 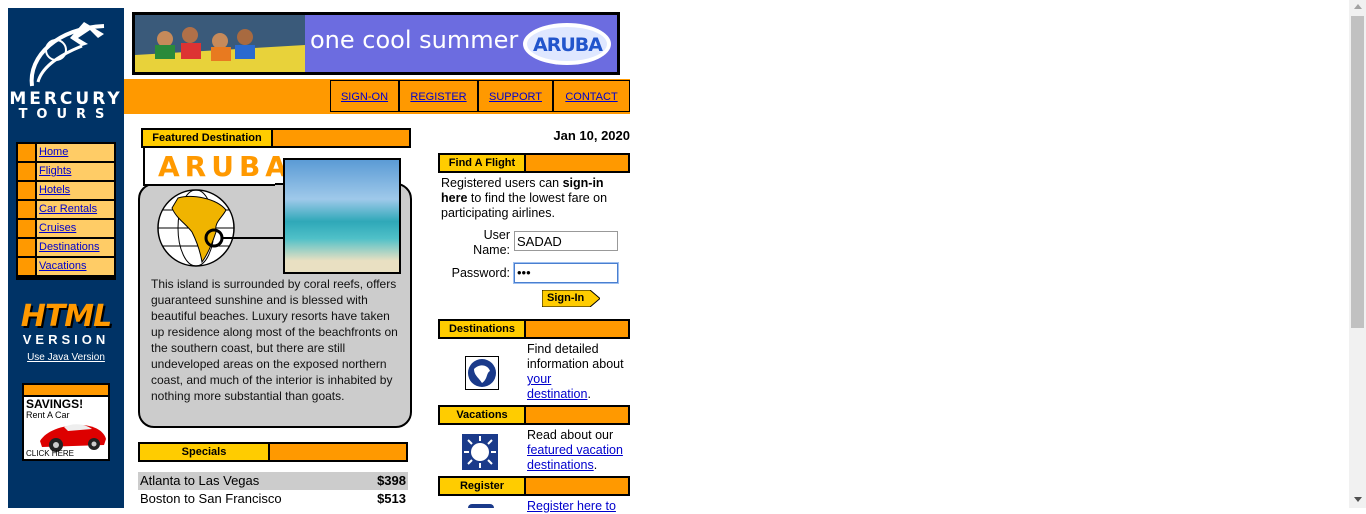 What do you see at coordinates (207, 138) in the screenshot?
I see `featured-header-label: Featured Destination` at bounding box center [207, 138].